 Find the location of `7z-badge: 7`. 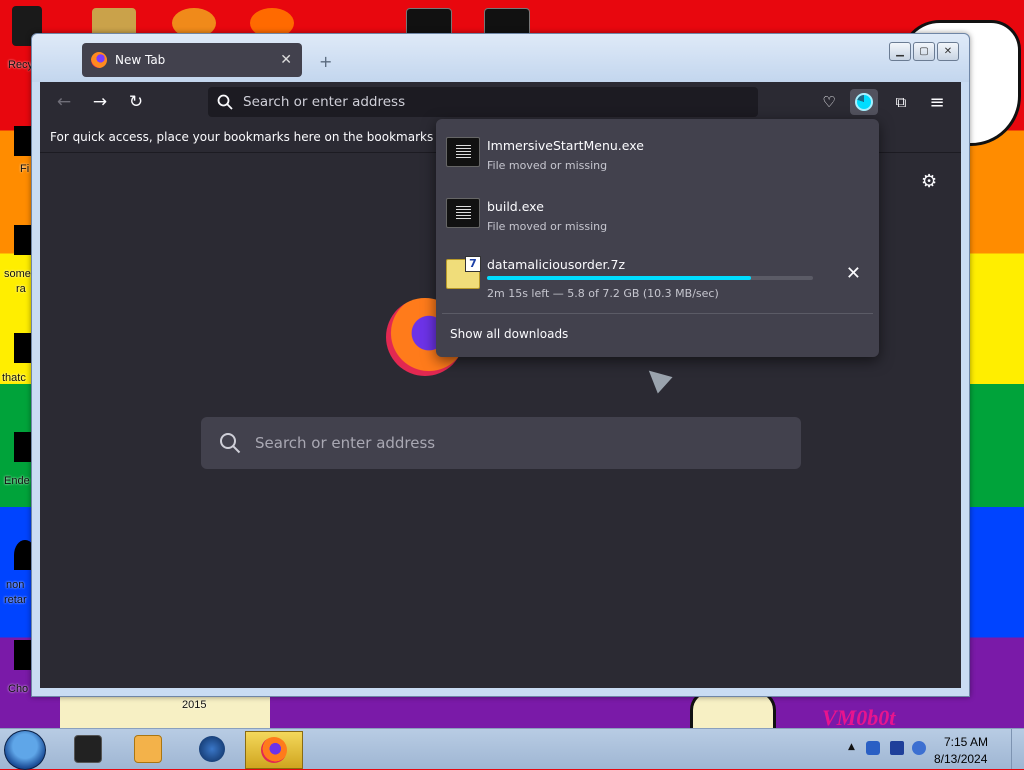

7z-badge: 7 is located at coordinates (473, 264).